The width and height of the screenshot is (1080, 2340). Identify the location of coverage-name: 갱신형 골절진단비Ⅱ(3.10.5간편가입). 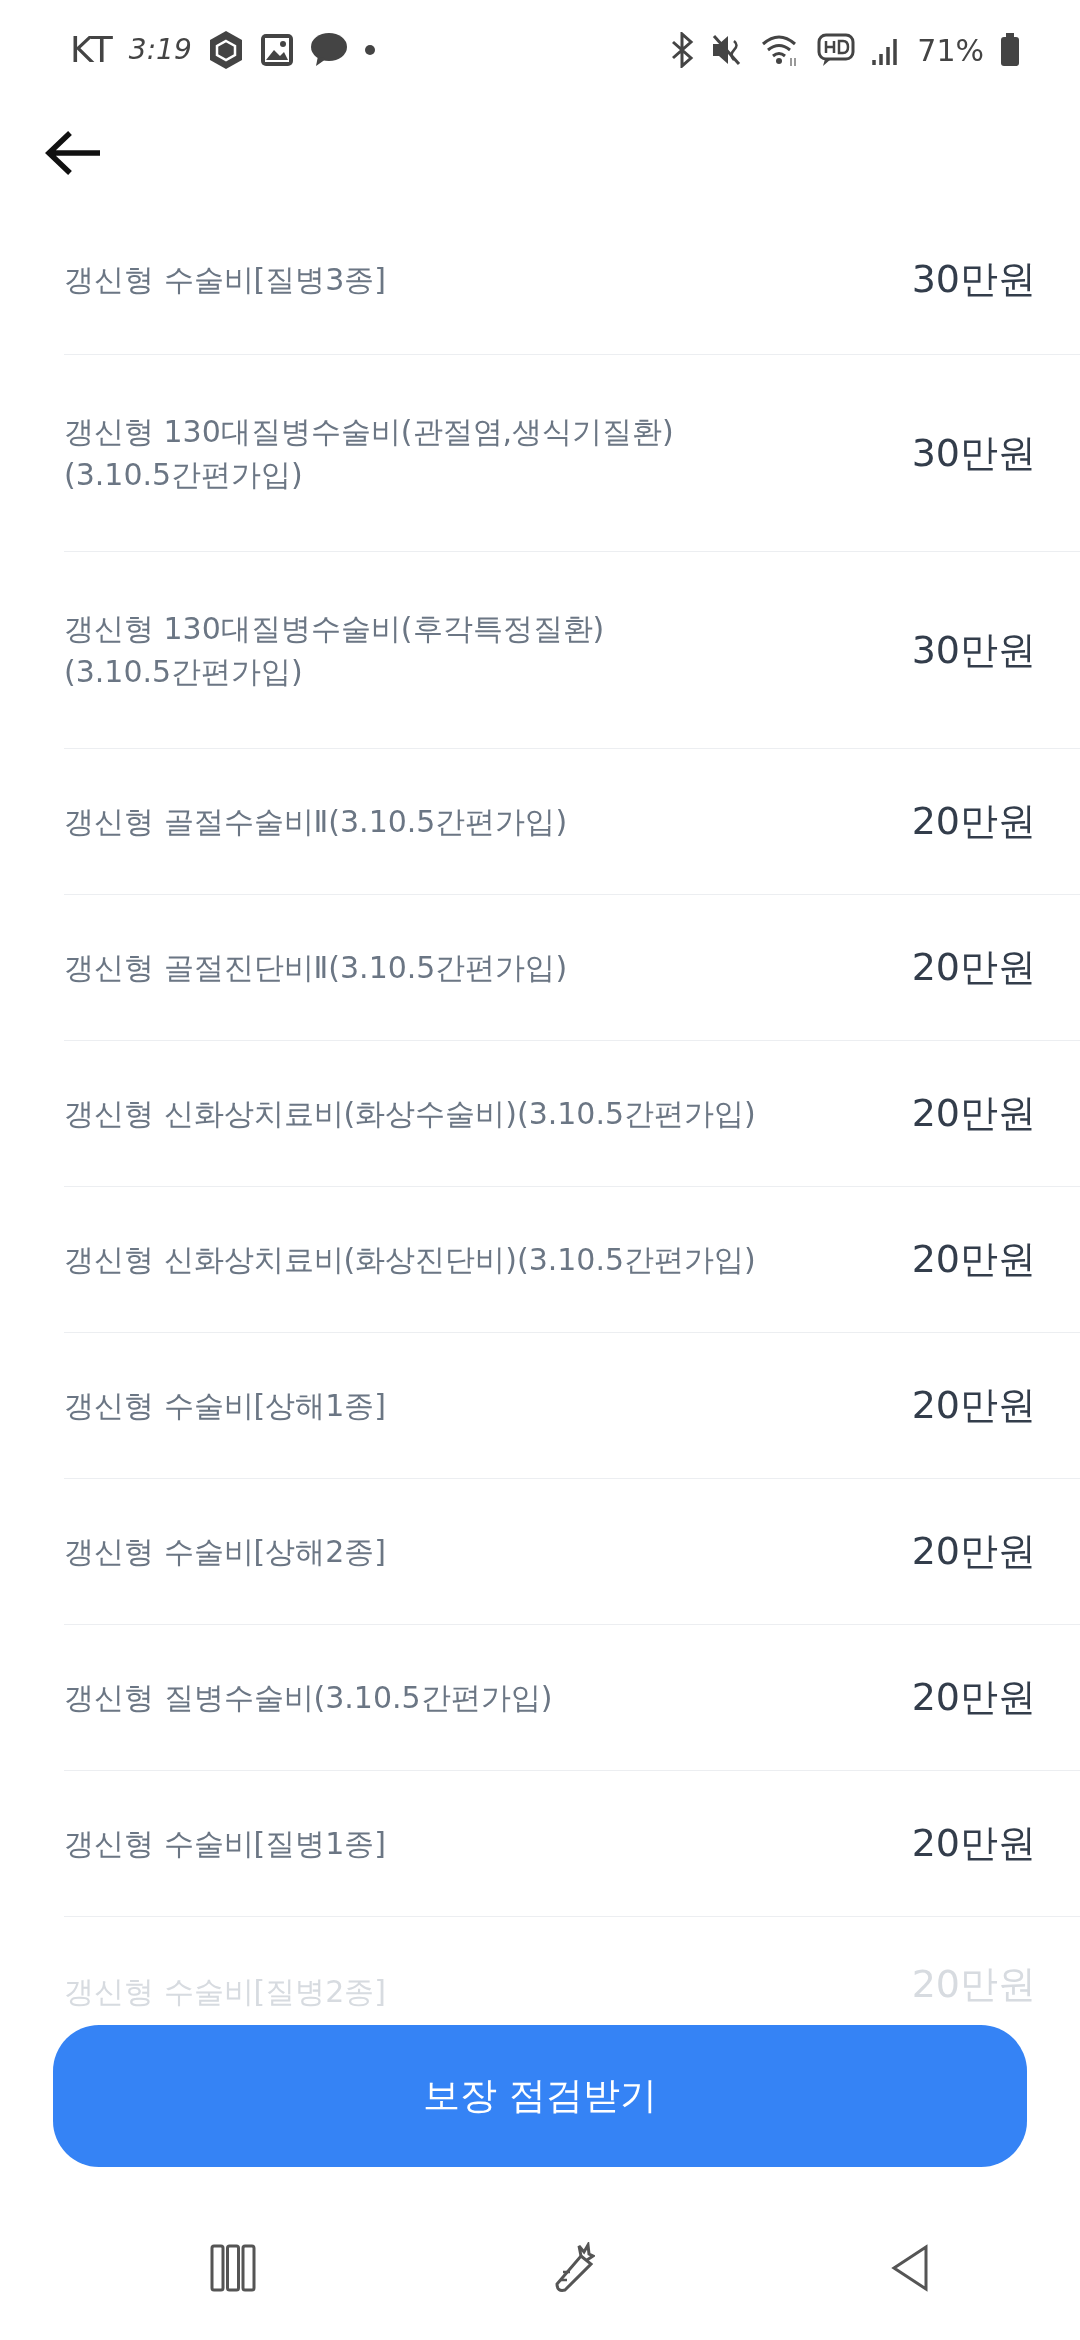
(316, 967).